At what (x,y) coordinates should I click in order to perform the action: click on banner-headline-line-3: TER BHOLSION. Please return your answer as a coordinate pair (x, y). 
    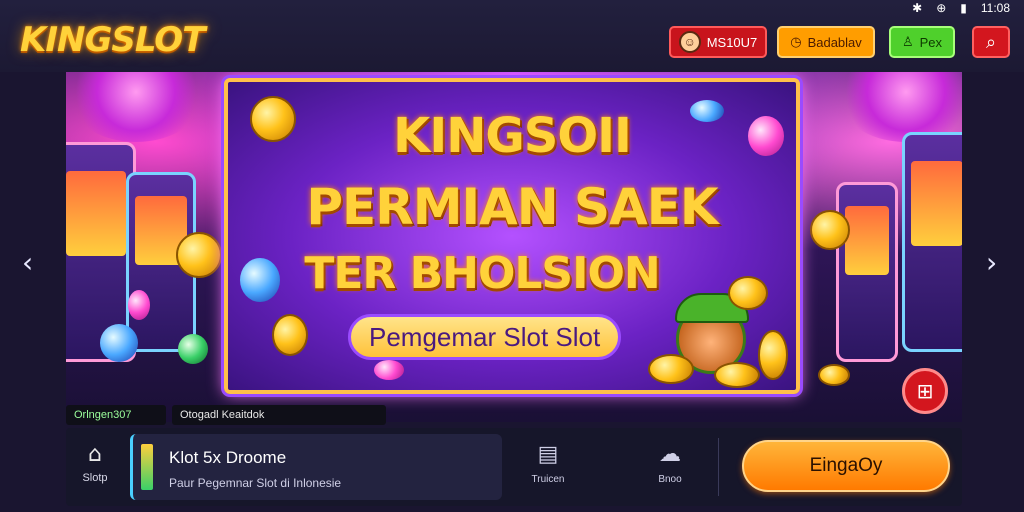
    Looking at the image, I should click on (482, 273).